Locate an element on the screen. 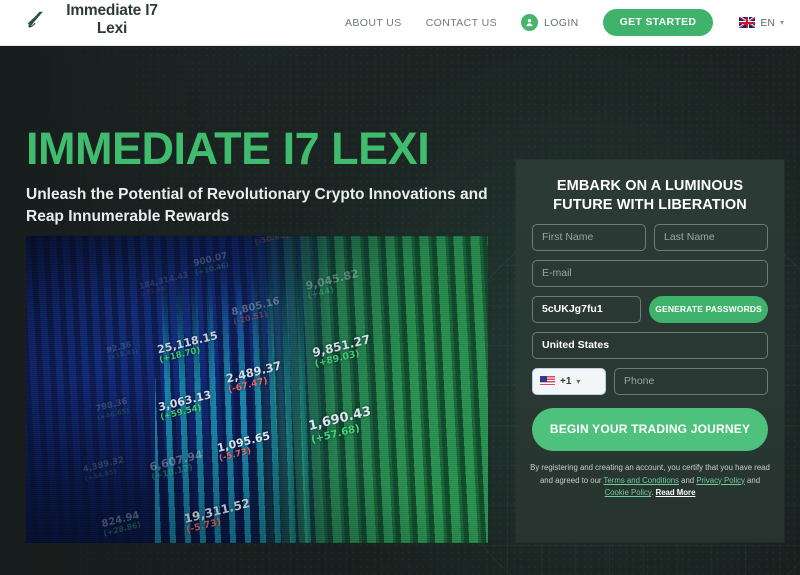  disclaimer-and: and is located at coordinates (752, 480).